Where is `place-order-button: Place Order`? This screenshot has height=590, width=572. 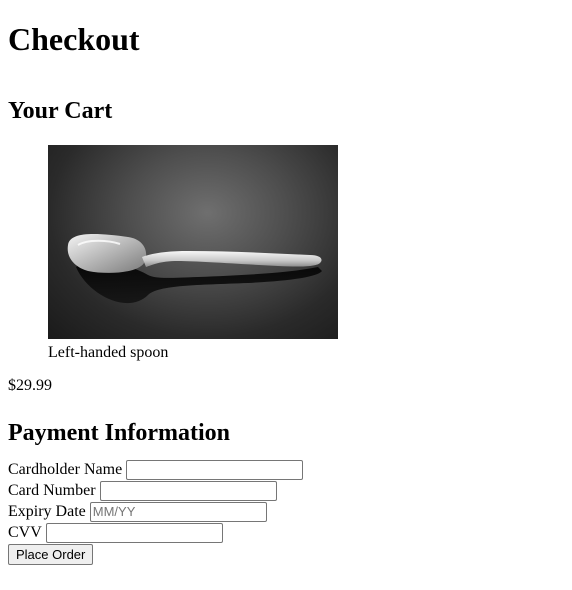
place-order-button: Place Order is located at coordinates (51, 554).